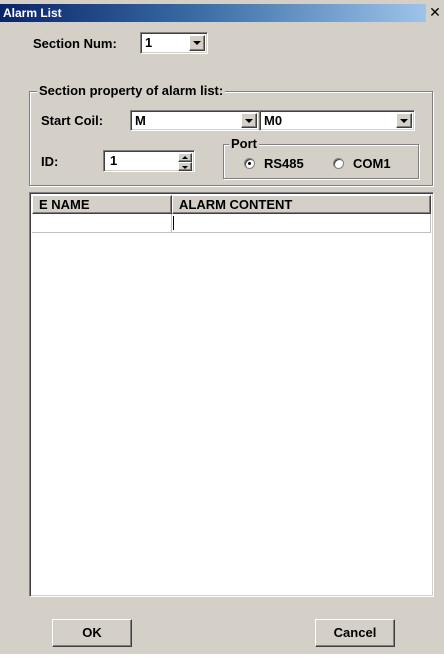  Describe the element at coordinates (338, 163) in the screenshot. I see `com1-radio` at that location.